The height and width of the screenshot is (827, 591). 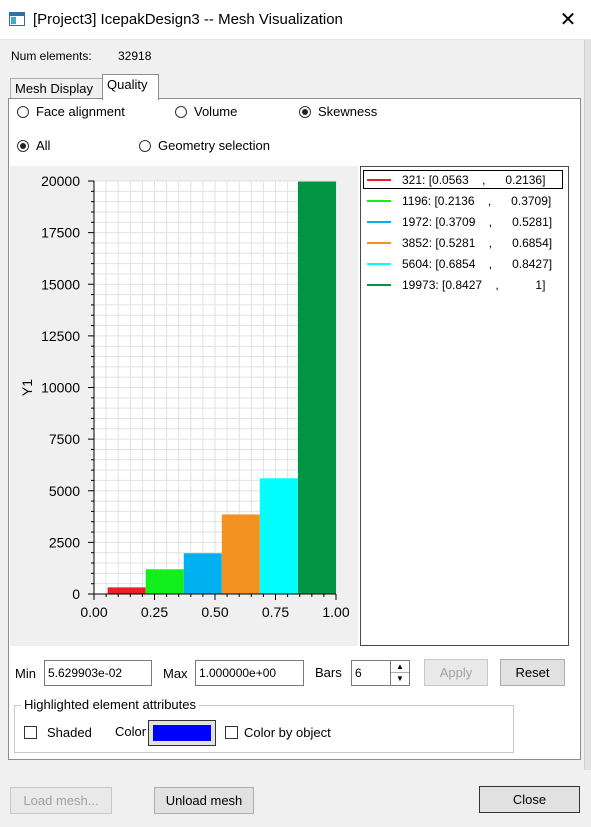 What do you see at coordinates (231, 732) in the screenshot?
I see `color-by-object-checkbox` at bounding box center [231, 732].